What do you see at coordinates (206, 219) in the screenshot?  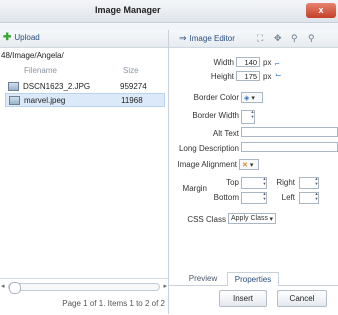 I see `css-class-label: CSS Class` at bounding box center [206, 219].